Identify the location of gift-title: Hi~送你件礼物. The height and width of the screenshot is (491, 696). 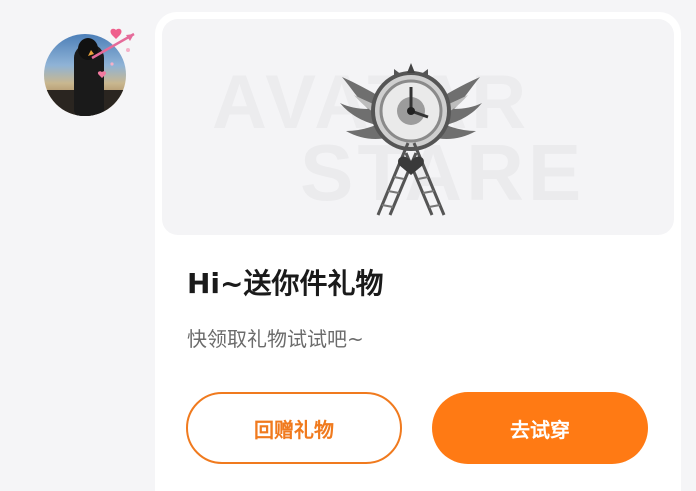
(285, 283).